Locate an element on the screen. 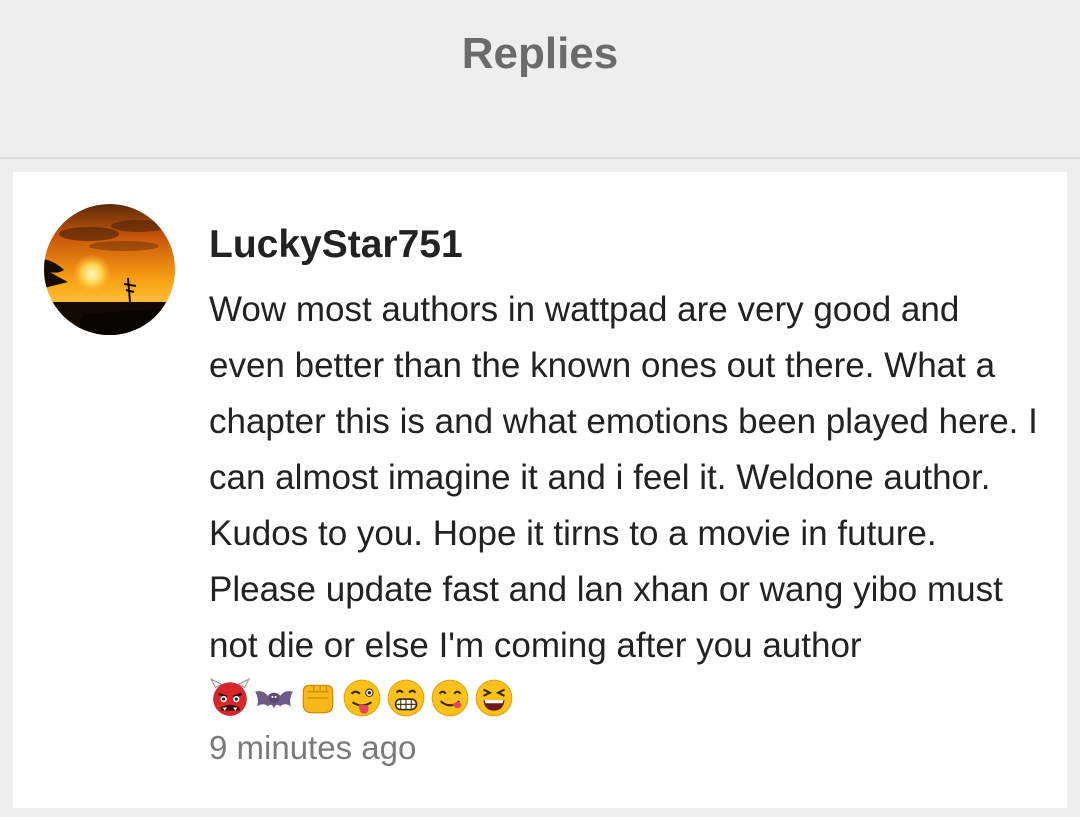 This screenshot has height=817, width=1080. sunset-avatar-icon is located at coordinates (109, 269).